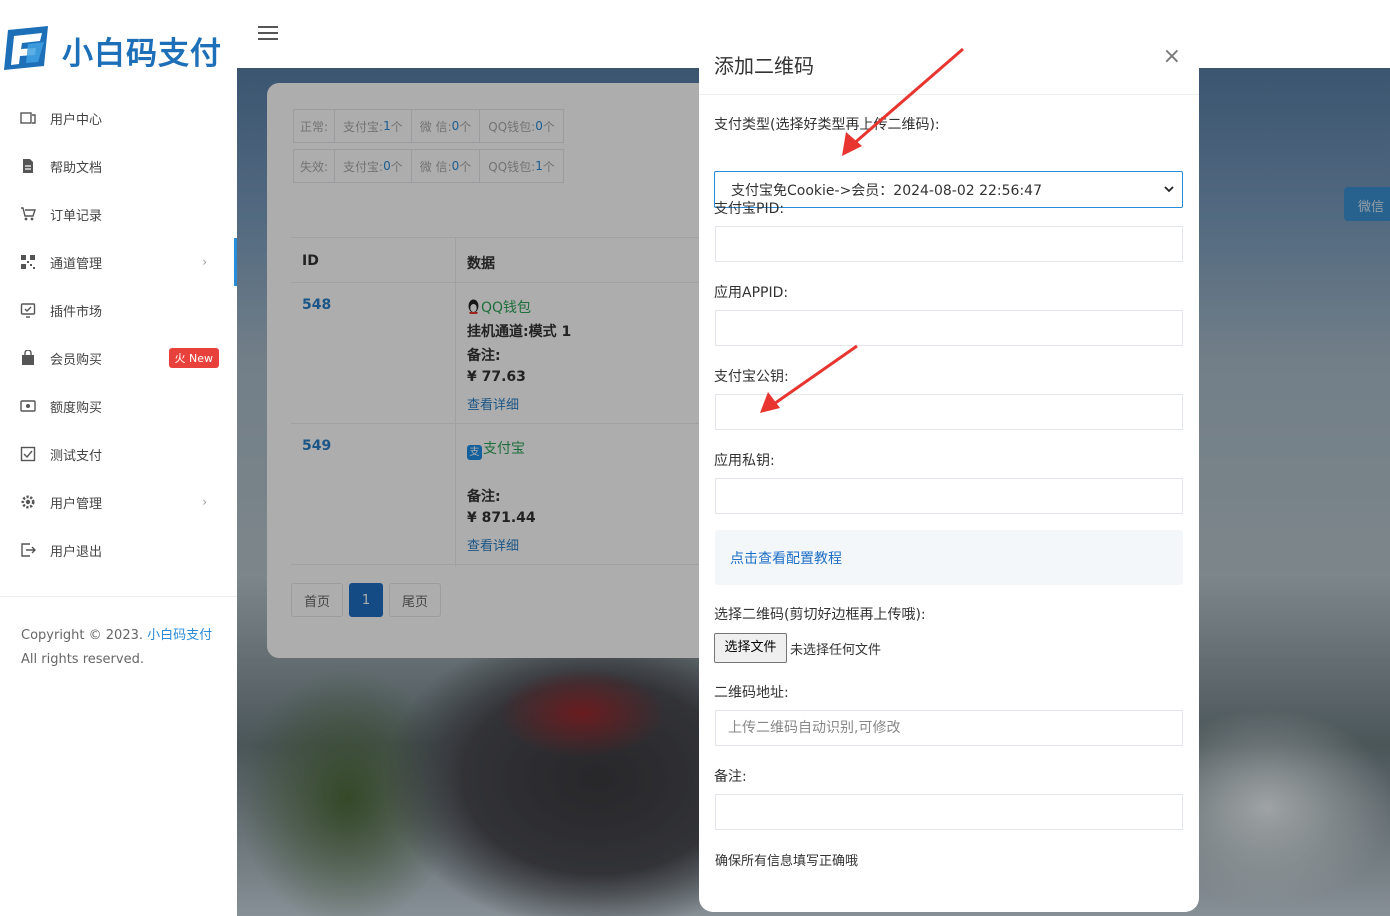 The height and width of the screenshot is (916, 1390). Describe the element at coordinates (28, 358) in the screenshot. I see `bag-icon` at that location.